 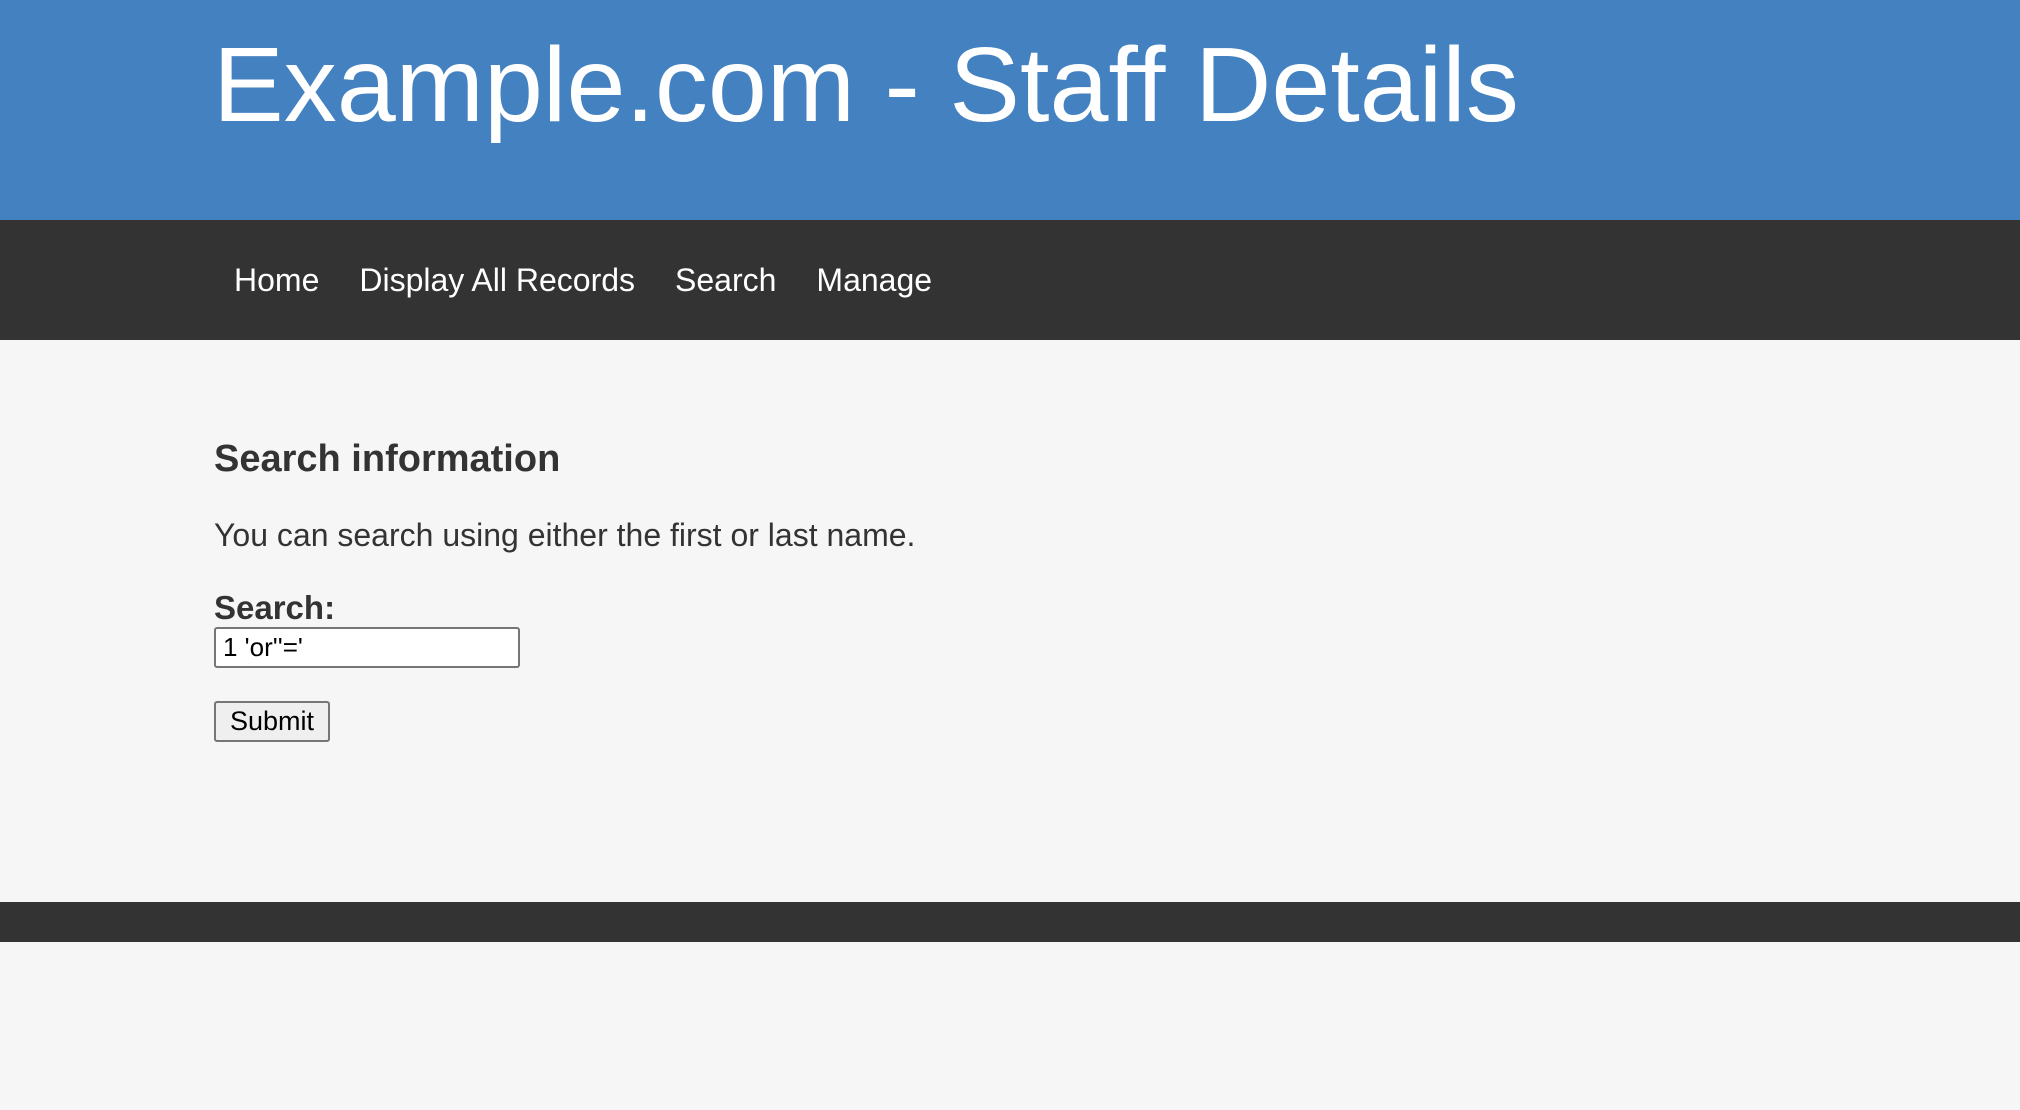 What do you see at coordinates (497, 280) in the screenshot?
I see `nav-item-display-all-records: Display All Records` at bounding box center [497, 280].